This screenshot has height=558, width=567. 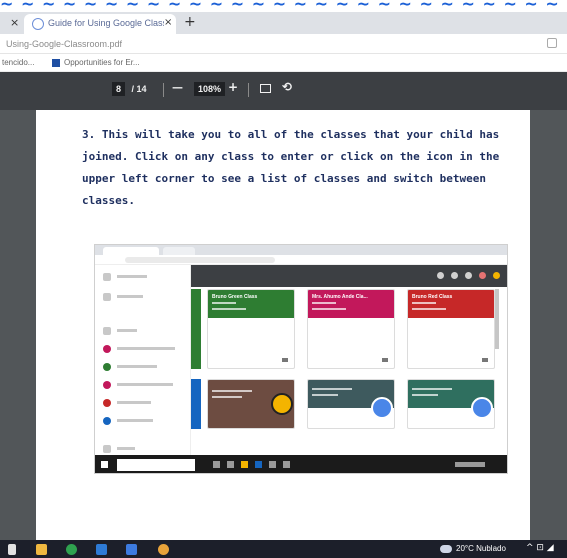 What do you see at coordinates (156, 465) in the screenshot?
I see `screenshot-search-box` at bounding box center [156, 465].